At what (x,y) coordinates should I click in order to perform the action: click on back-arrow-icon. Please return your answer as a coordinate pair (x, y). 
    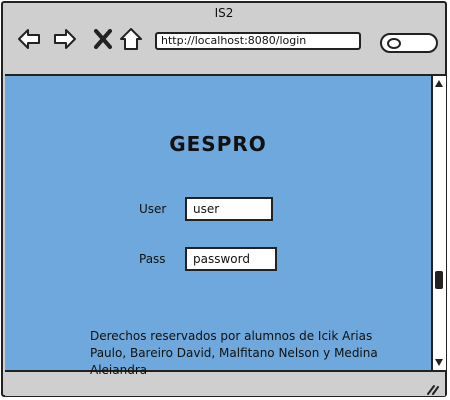
    Looking at the image, I should click on (29, 39).